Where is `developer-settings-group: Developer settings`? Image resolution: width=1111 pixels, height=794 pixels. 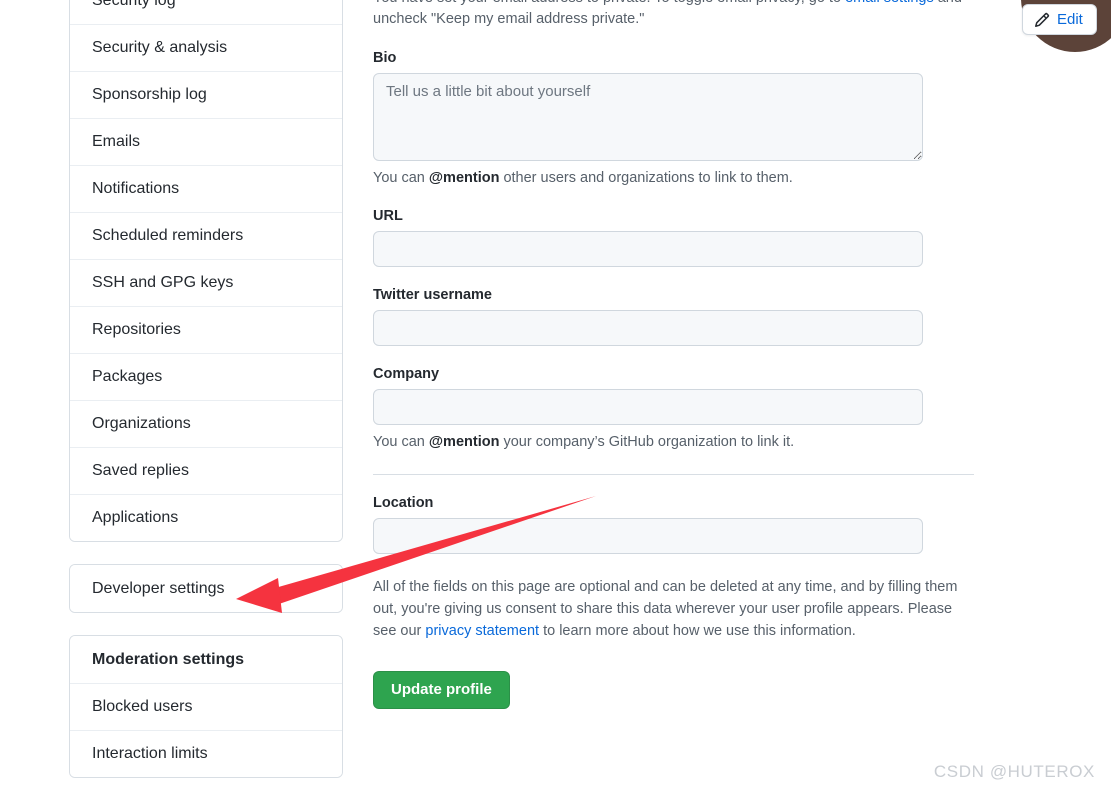 developer-settings-group: Developer settings is located at coordinates (206, 588).